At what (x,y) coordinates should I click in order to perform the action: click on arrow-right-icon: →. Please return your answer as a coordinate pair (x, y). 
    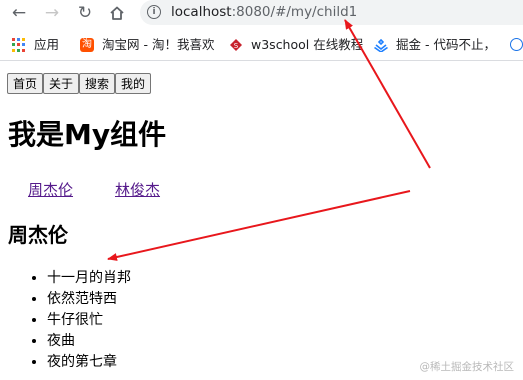
    Looking at the image, I should click on (52, 13).